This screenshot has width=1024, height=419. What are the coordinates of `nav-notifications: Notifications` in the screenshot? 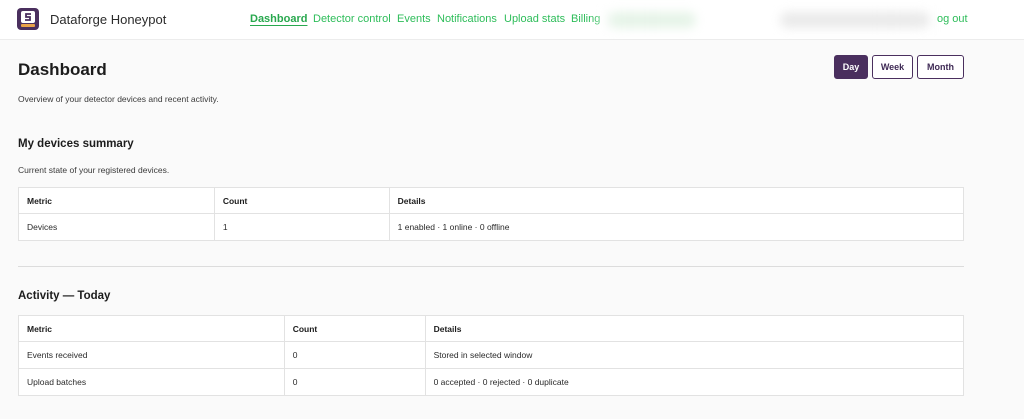 It's located at (467, 19).